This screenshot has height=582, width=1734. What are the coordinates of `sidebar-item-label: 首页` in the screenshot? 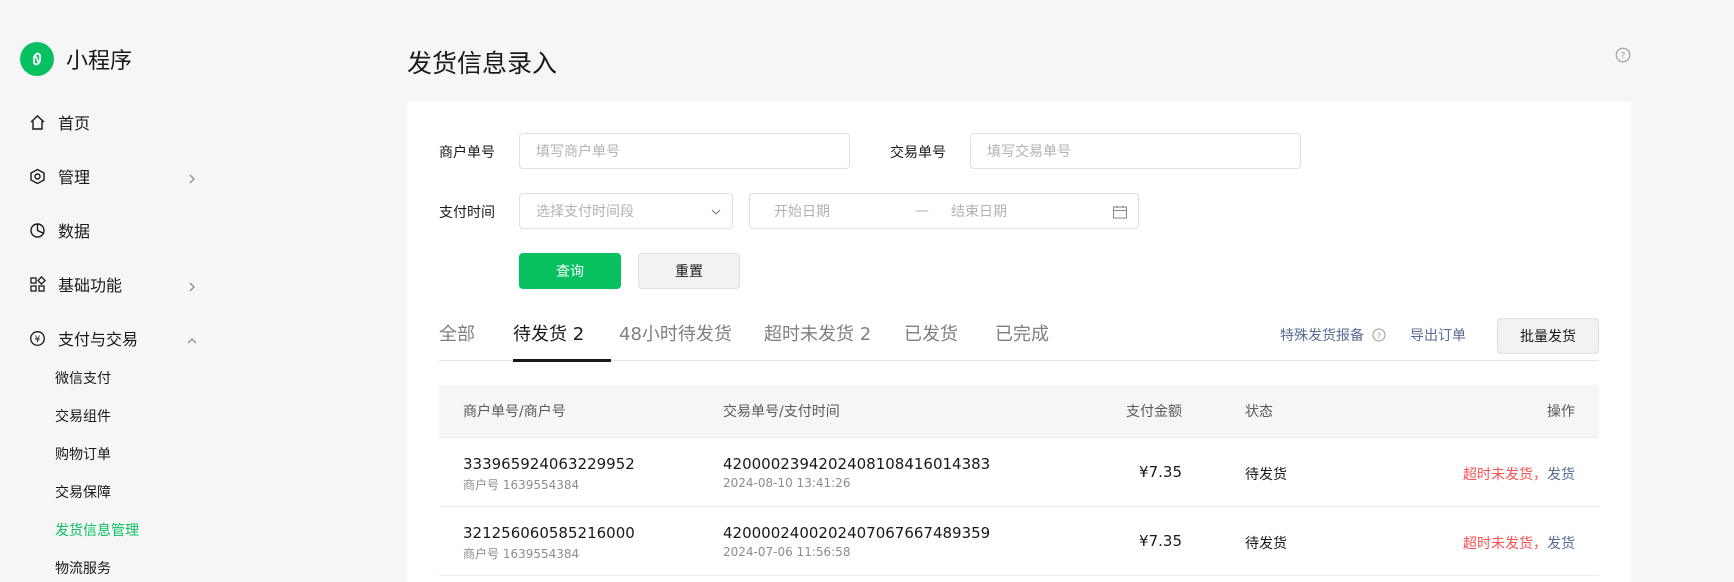 It's located at (74, 123).